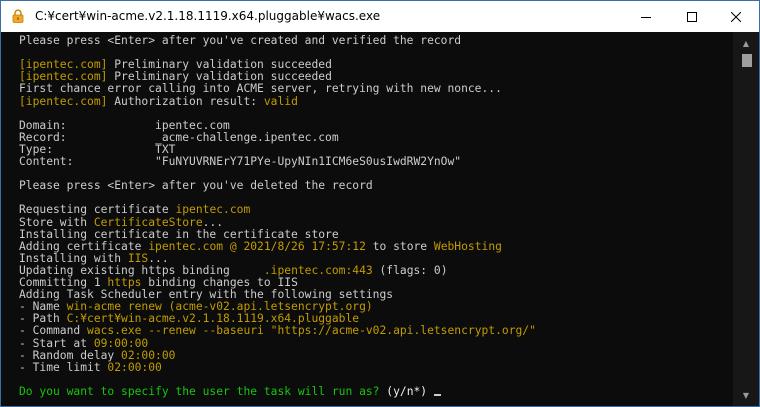 This screenshot has width=760, height=407. I want to click on console-text: ipentec.com @ 2021/8/26 17:57:12, so click(257, 246).